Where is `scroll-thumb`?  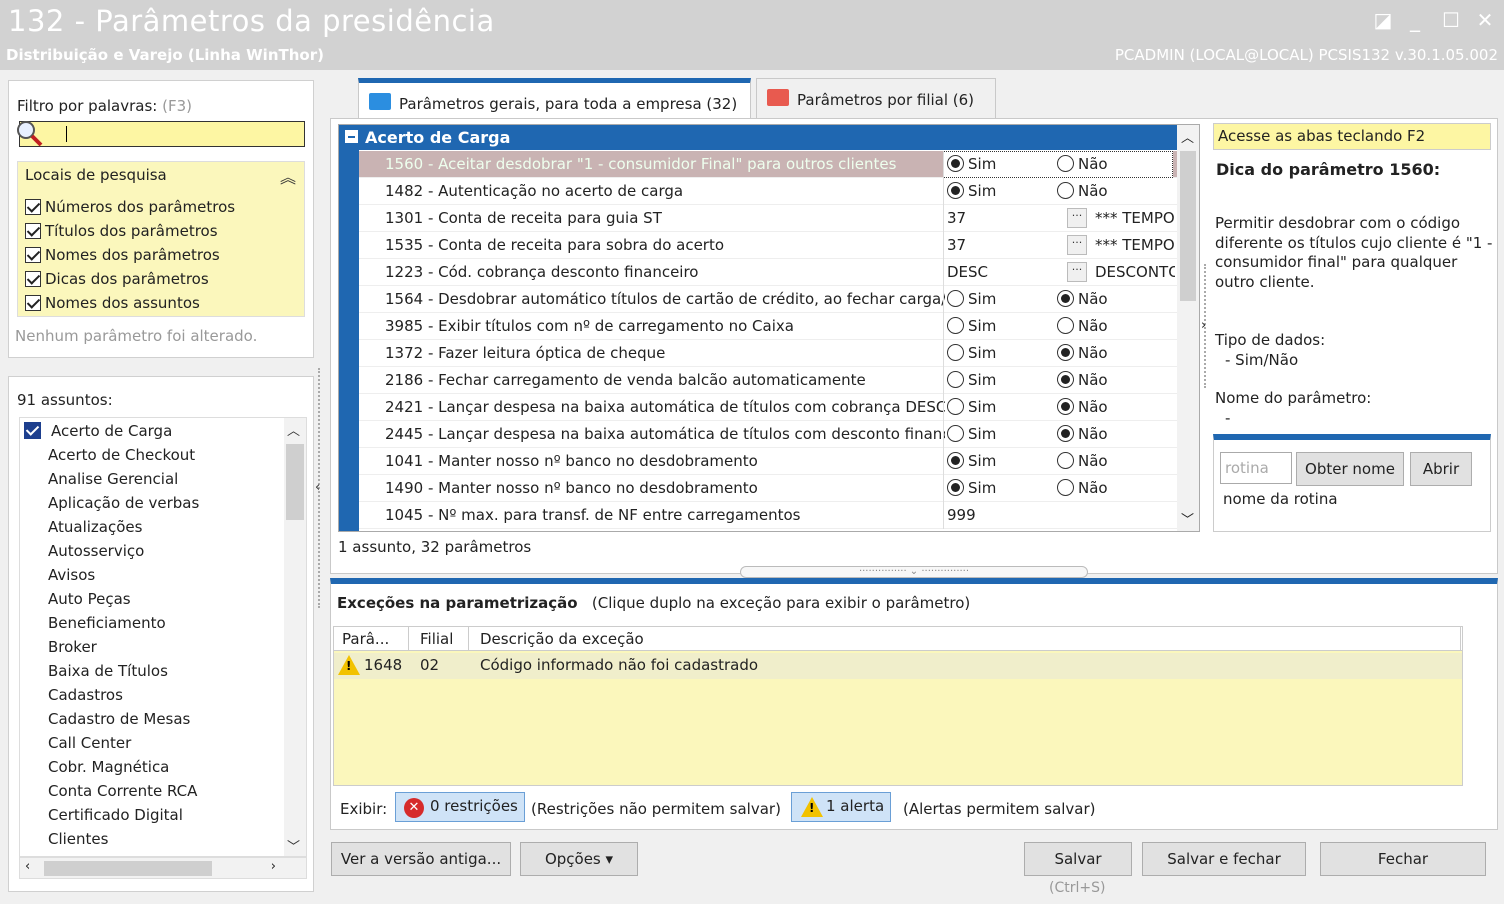
scroll-thumb is located at coordinates (295, 482).